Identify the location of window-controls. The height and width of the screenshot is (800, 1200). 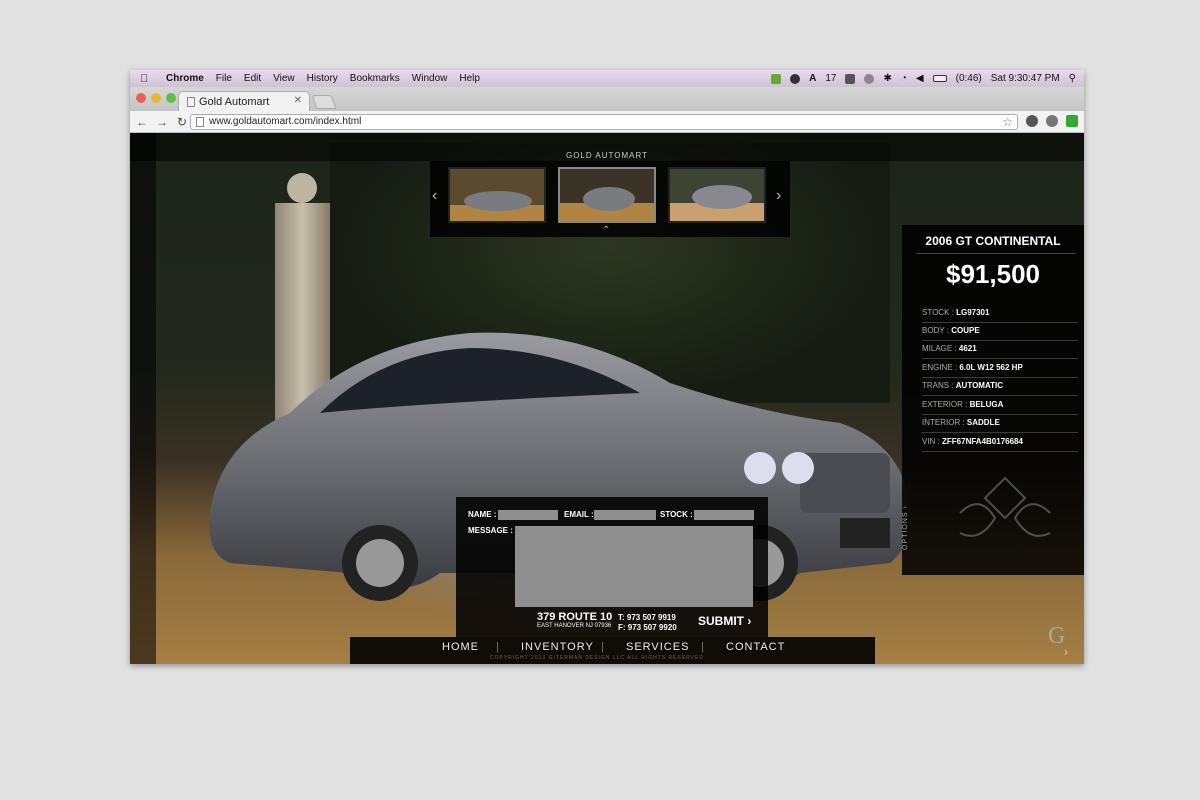
(156, 98).